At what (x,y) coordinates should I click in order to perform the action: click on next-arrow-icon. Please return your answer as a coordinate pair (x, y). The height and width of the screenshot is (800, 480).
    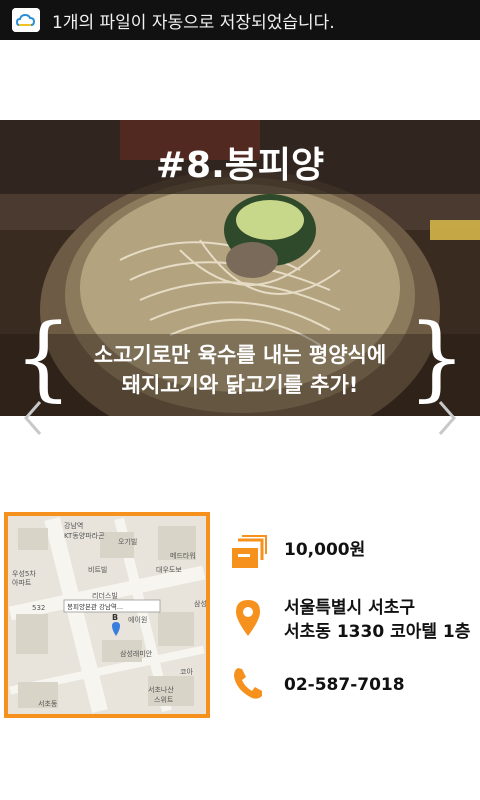
    Looking at the image, I should click on (447, 418).